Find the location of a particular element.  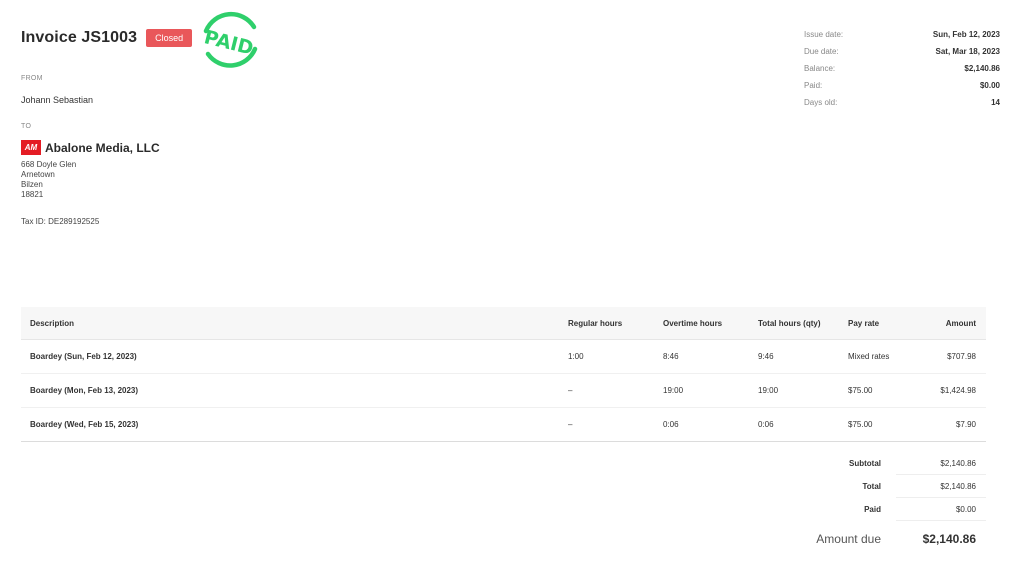

meta-key: Paid: is located at coordinates (813, 85).